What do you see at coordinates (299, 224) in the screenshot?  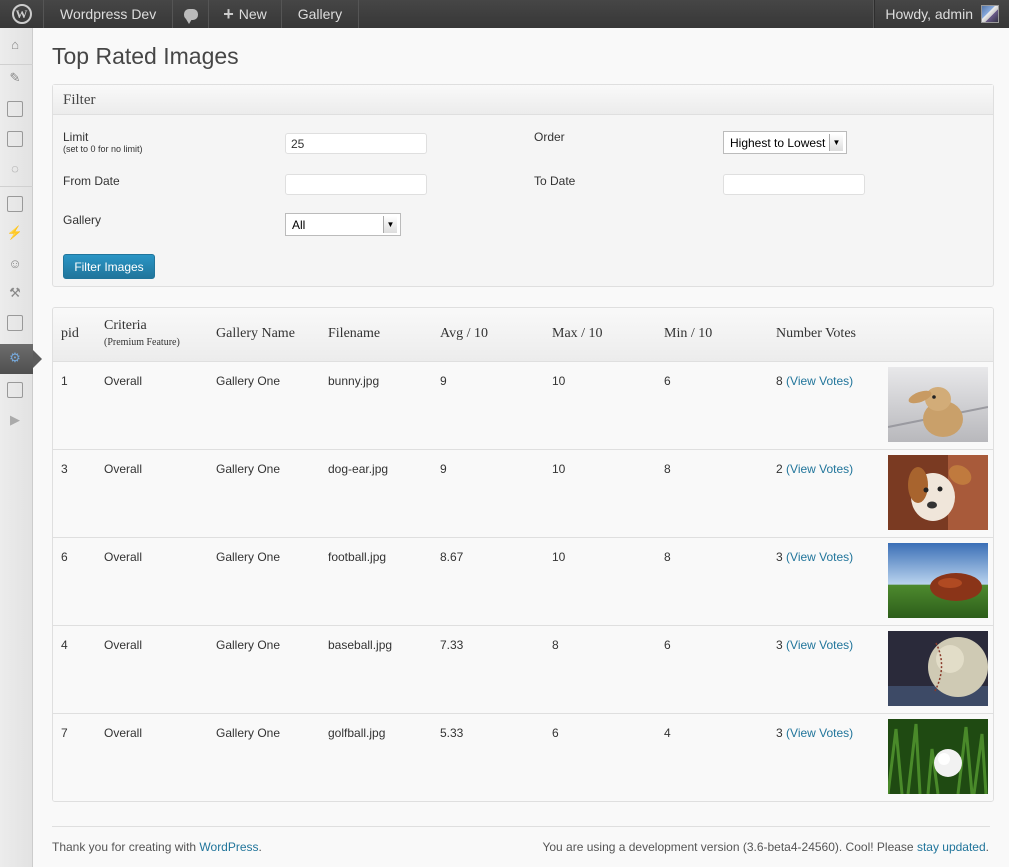 I see `gallery-selected: All` at bounding box center [299, 224].